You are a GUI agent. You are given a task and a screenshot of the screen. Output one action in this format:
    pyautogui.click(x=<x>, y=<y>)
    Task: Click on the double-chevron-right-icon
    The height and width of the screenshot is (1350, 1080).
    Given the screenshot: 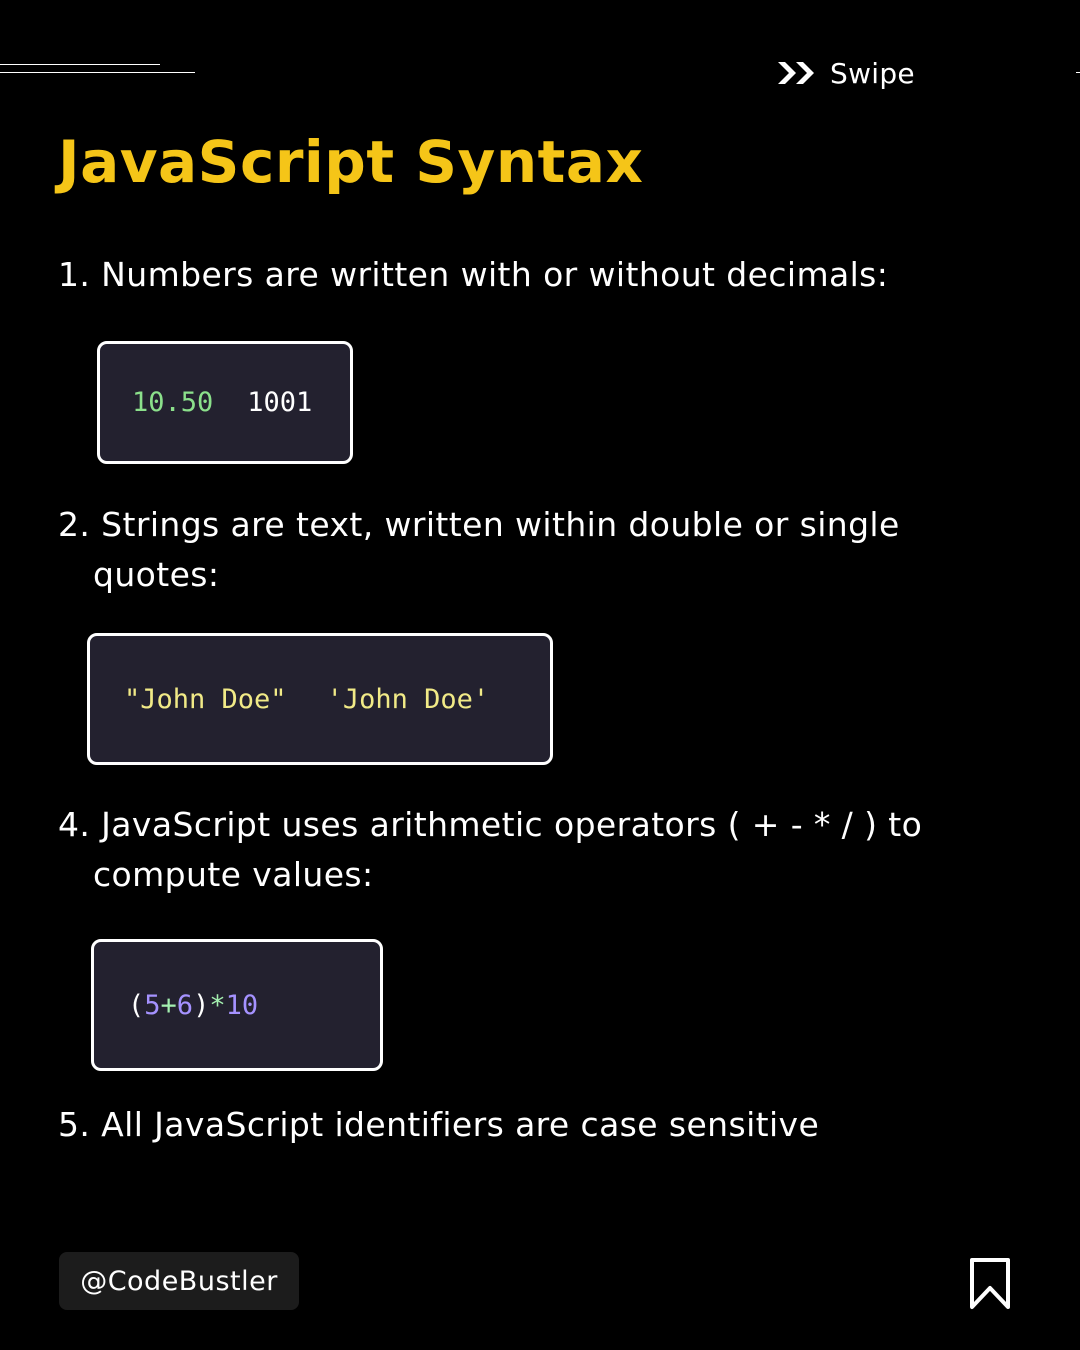 What is the action you would take?
    pyautogui.click(x=798, y=73)
    